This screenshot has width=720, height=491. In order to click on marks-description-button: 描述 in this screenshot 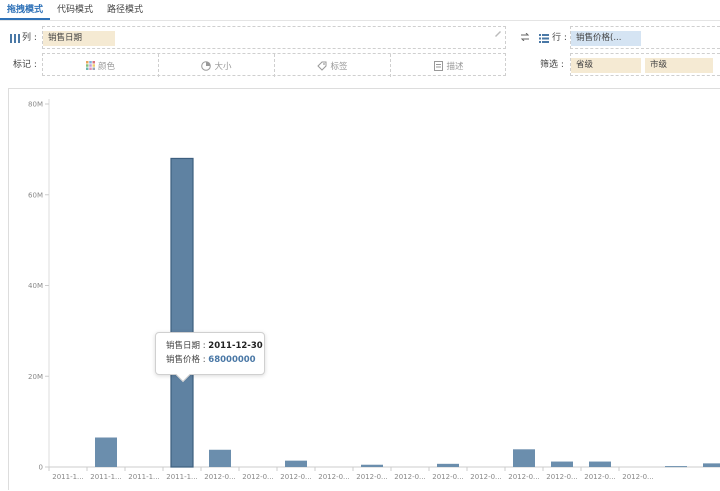, I will do `click(449, 65)`.